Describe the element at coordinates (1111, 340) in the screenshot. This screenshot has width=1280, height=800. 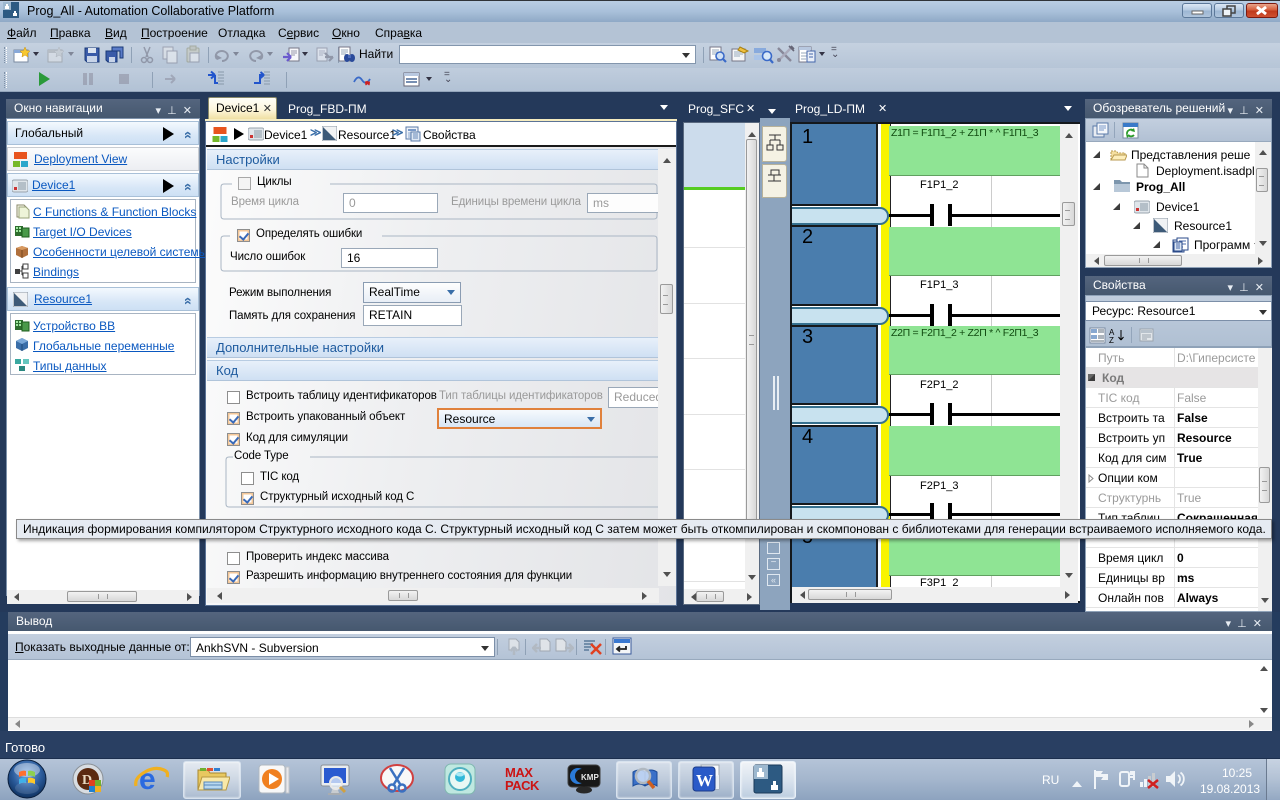
I see `svg-text: Z` at that location.